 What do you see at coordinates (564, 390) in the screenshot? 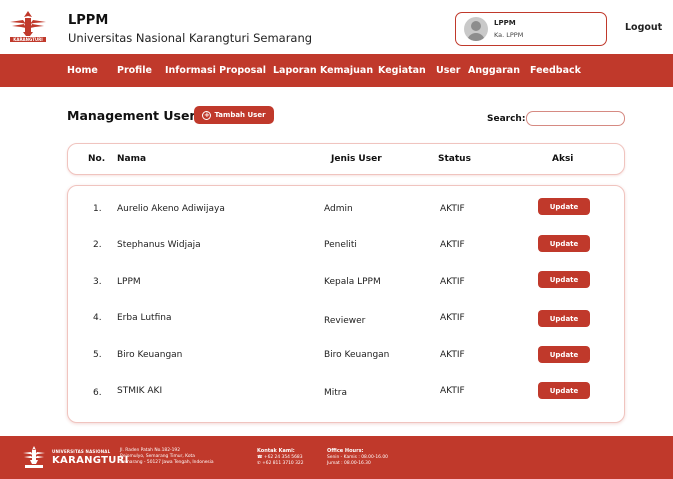
I see `row-6-update-button: Update` at bounding box center [564, 390].